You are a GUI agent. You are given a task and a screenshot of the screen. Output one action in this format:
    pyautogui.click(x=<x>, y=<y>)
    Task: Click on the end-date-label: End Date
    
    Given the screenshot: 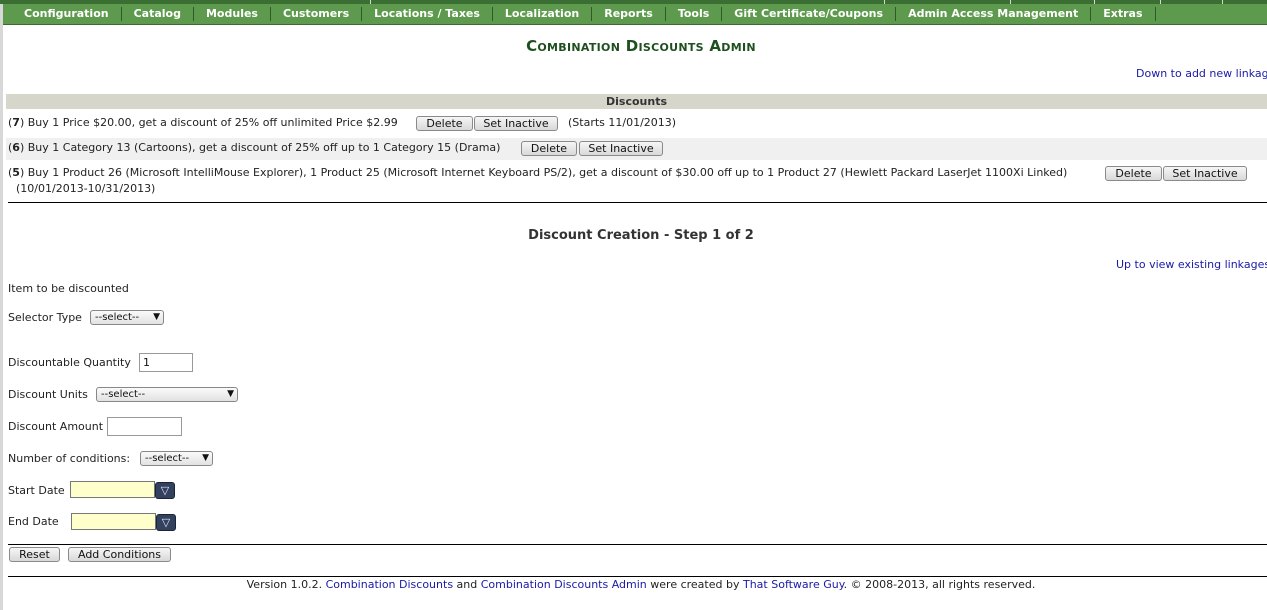 What is the action you would take?
    pyautogui.click(x=33, y=521)
    